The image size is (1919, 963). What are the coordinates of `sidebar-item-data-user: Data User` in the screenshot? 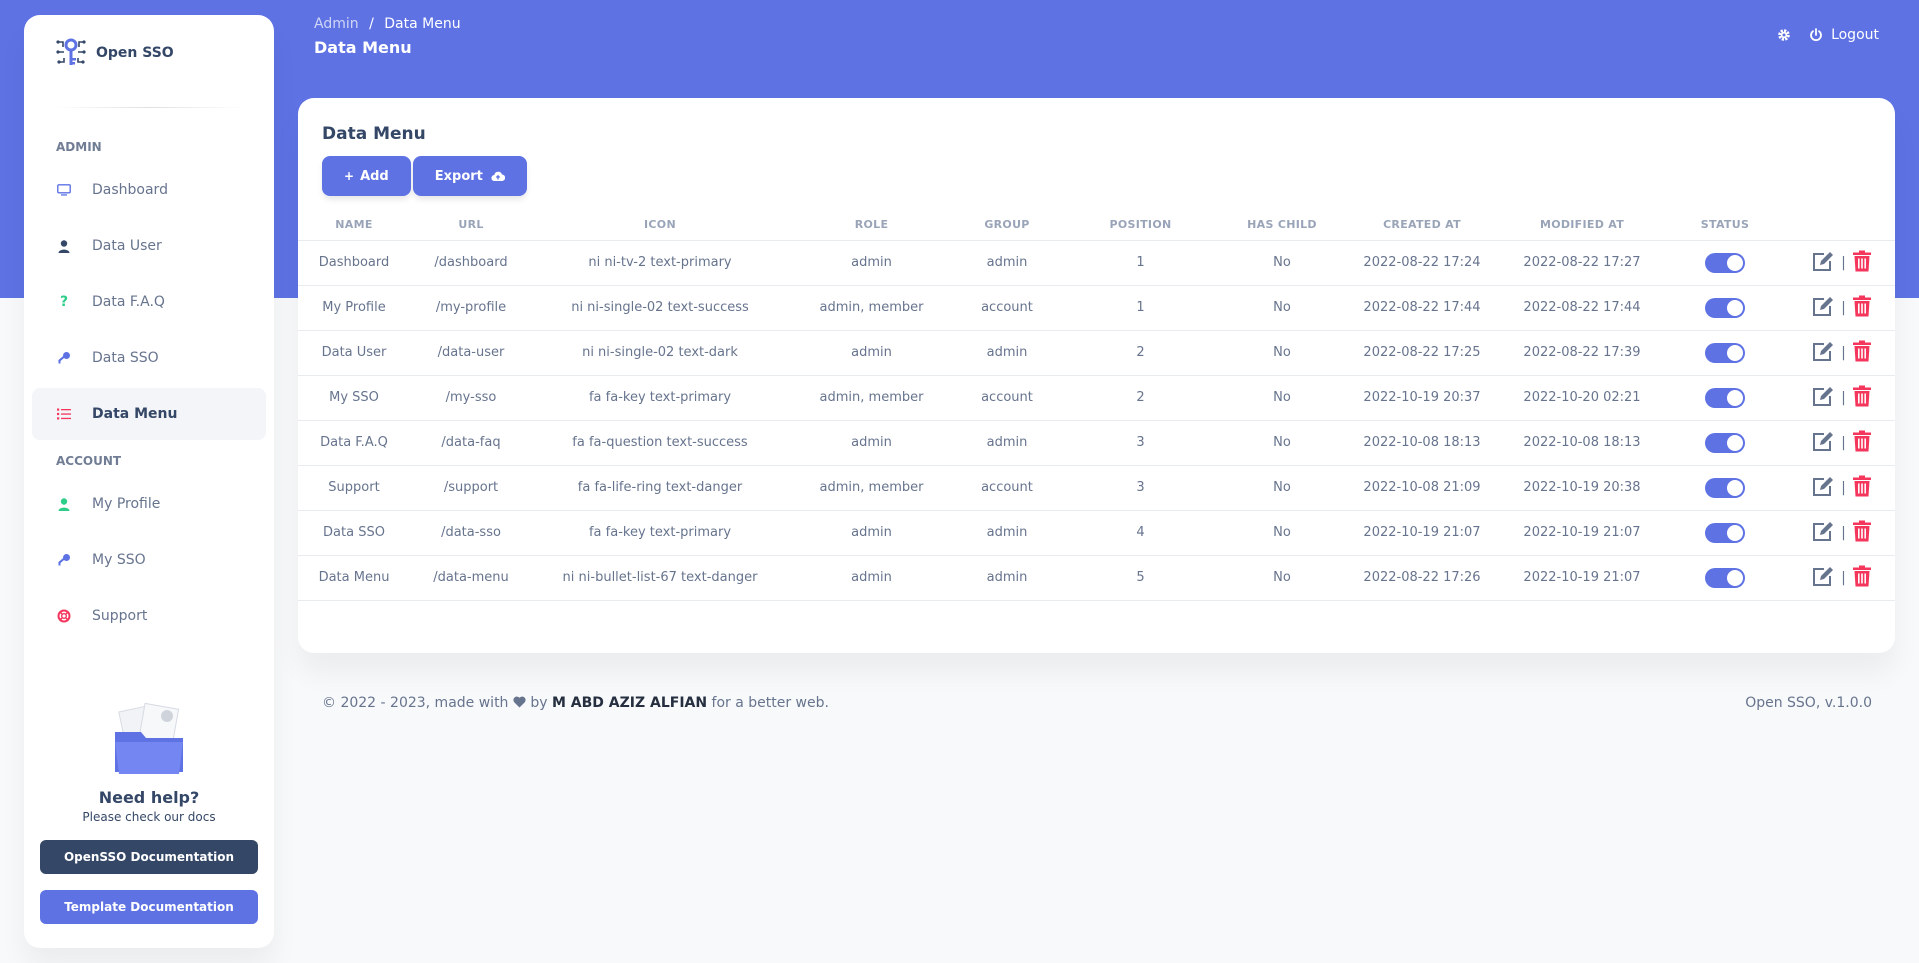 It's located at (149, 246).